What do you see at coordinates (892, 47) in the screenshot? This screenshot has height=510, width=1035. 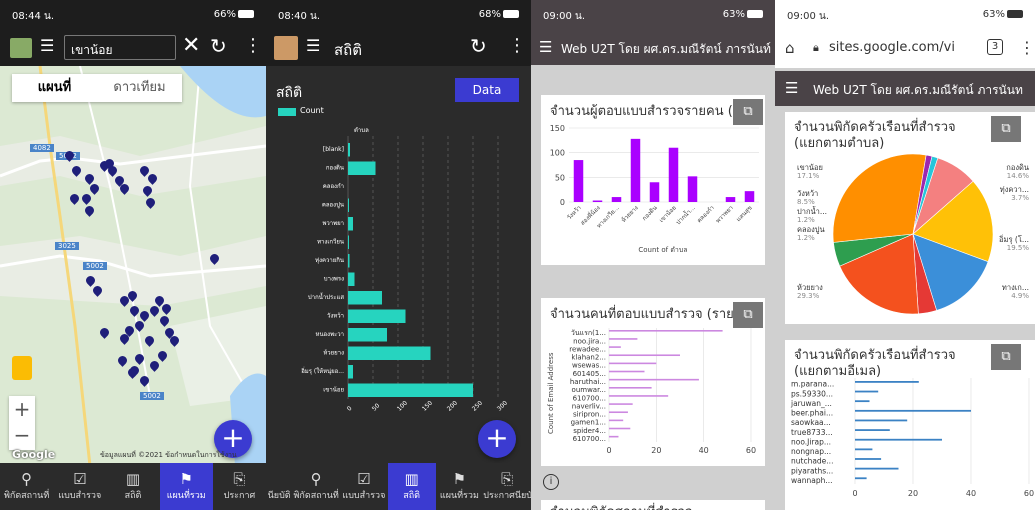 I see `url-field: sites.google.com/vi` at bounding box center [892, 47].